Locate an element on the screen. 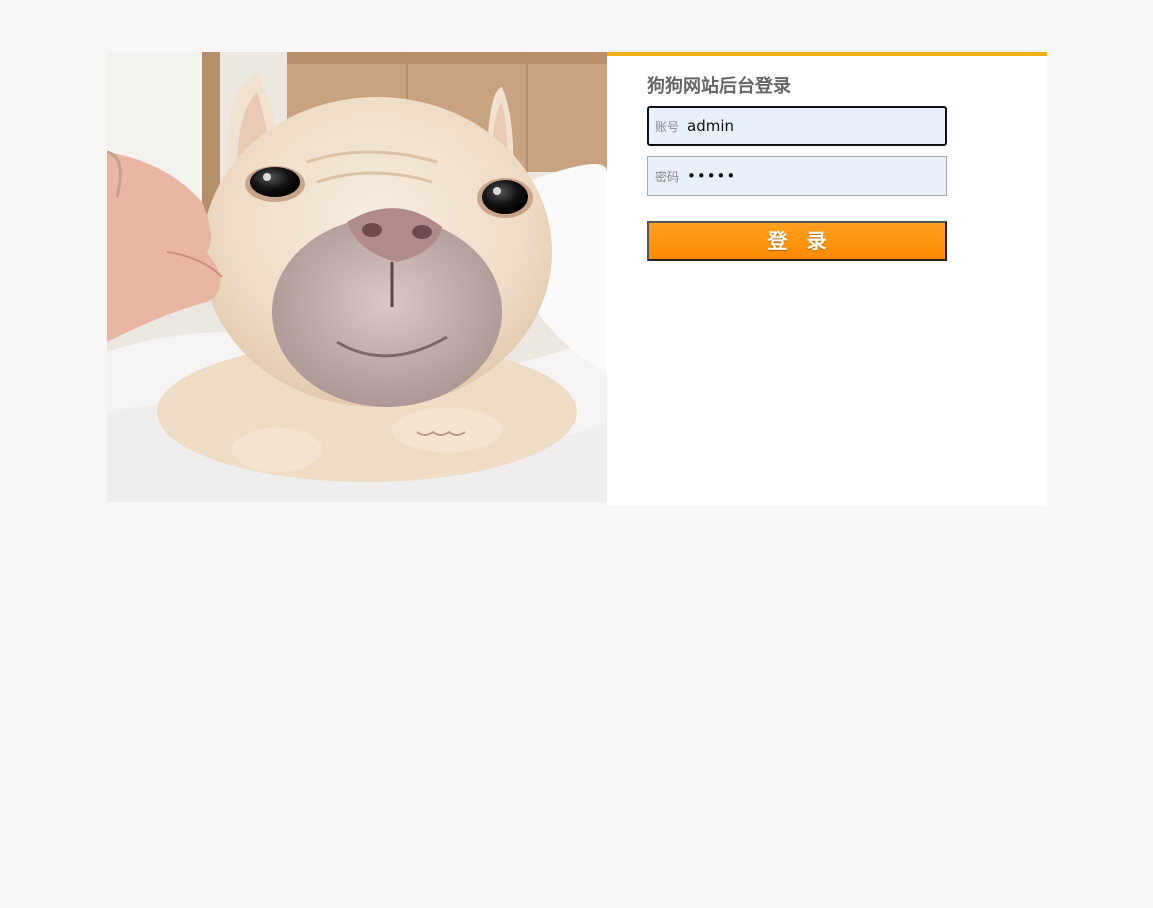 The height and width of the screenshot is (908, 1153). password-label: 密码 is located at coordinates (667, 176).